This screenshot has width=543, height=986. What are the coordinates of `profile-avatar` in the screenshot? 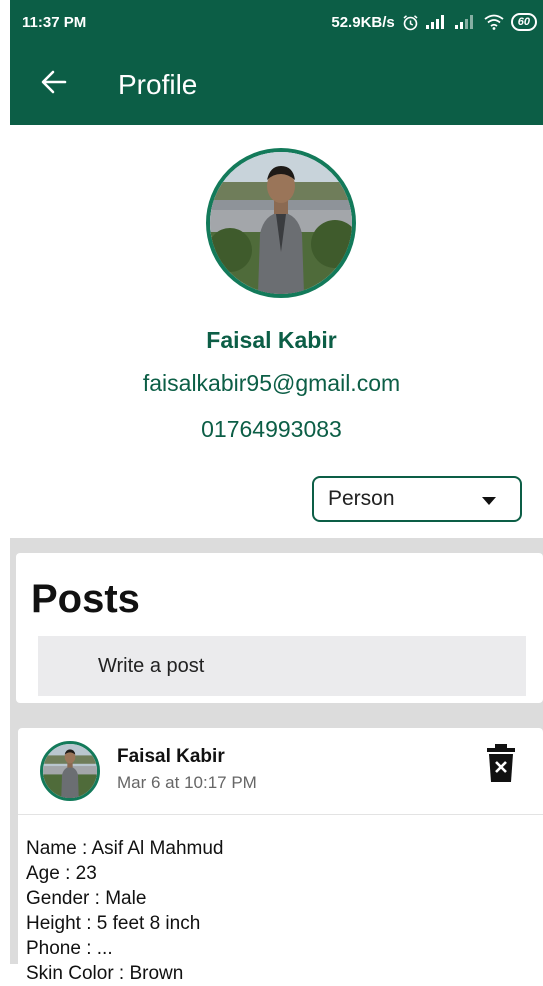 It's located at (281, 223).